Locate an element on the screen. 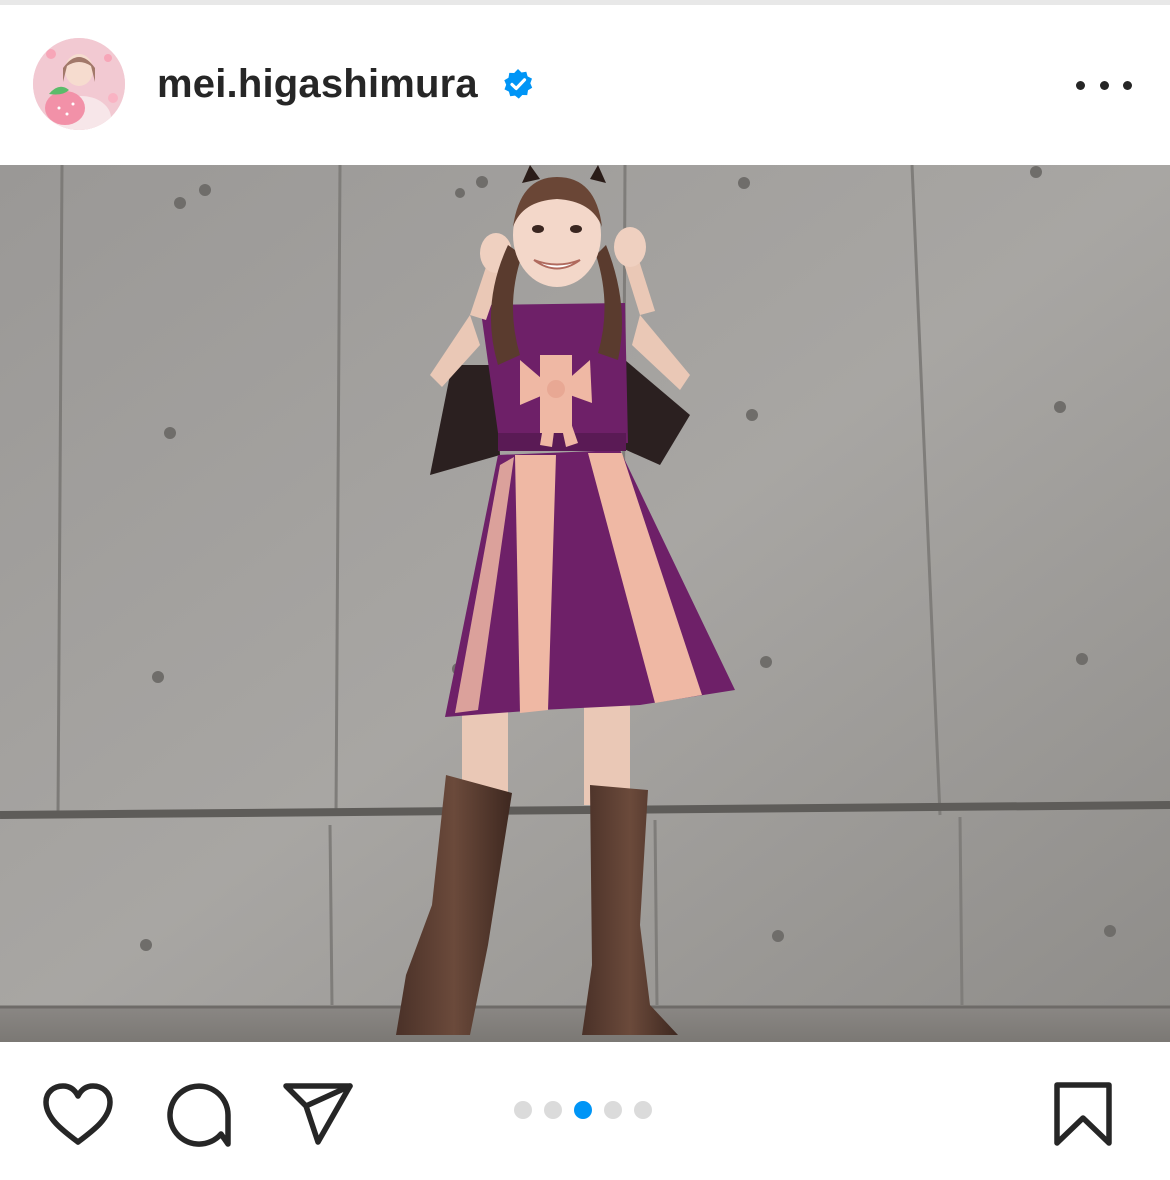  post-header: mei.higashimura is located at coordinates (585, 85).